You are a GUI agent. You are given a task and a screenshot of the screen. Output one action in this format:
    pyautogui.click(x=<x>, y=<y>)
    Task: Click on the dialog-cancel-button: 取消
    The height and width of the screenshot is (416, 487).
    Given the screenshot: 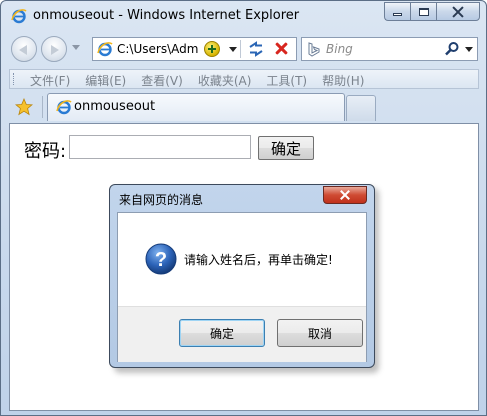 What is the action you would take?
    pyautogui.click(x=320, y=333)
    